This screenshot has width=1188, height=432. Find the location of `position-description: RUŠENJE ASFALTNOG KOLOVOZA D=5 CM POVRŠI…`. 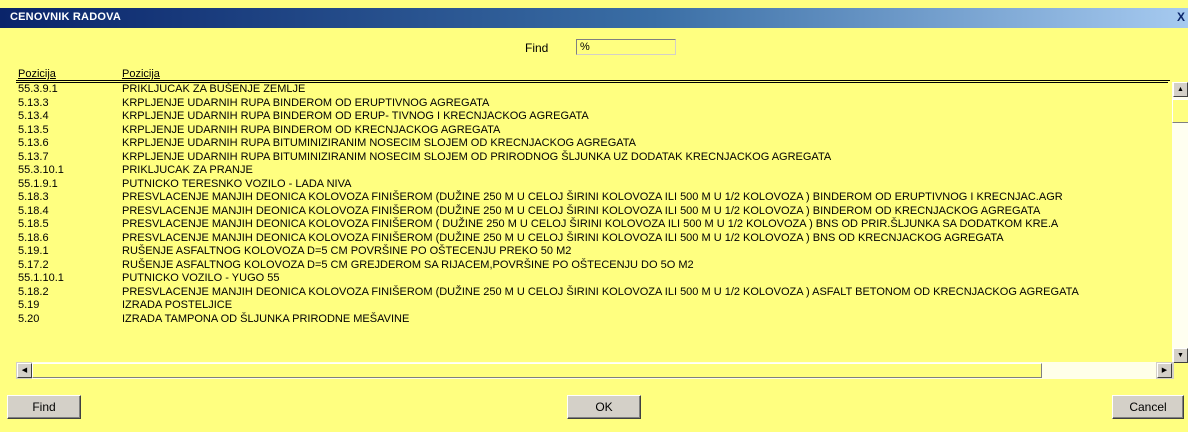

position-description: RUŠENJE ASFALTNOG KOLOVOZA D=5 CM POVRŠI… is located at coordinates (347, 251).